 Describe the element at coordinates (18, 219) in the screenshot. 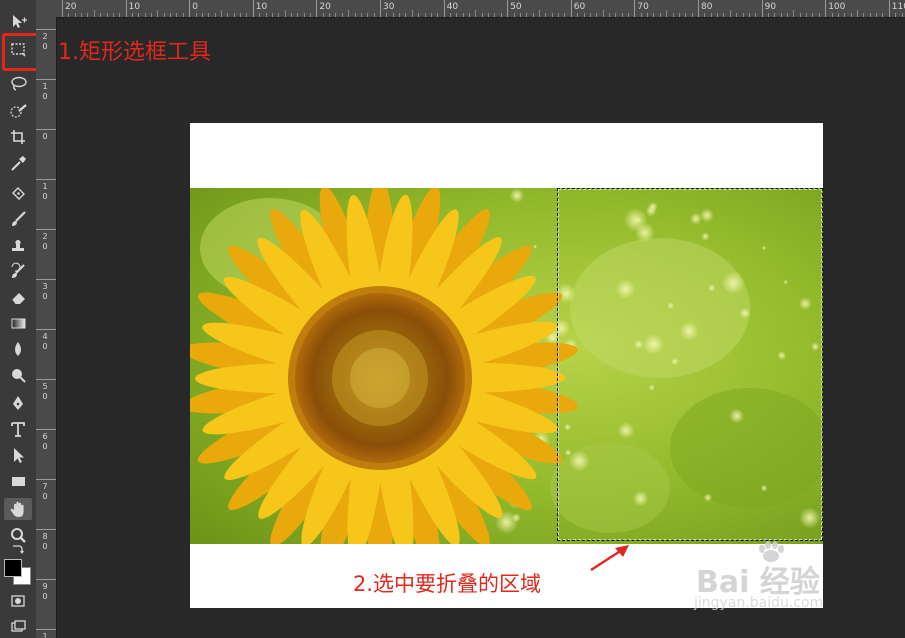

I see `brush-tool-button` at that location.